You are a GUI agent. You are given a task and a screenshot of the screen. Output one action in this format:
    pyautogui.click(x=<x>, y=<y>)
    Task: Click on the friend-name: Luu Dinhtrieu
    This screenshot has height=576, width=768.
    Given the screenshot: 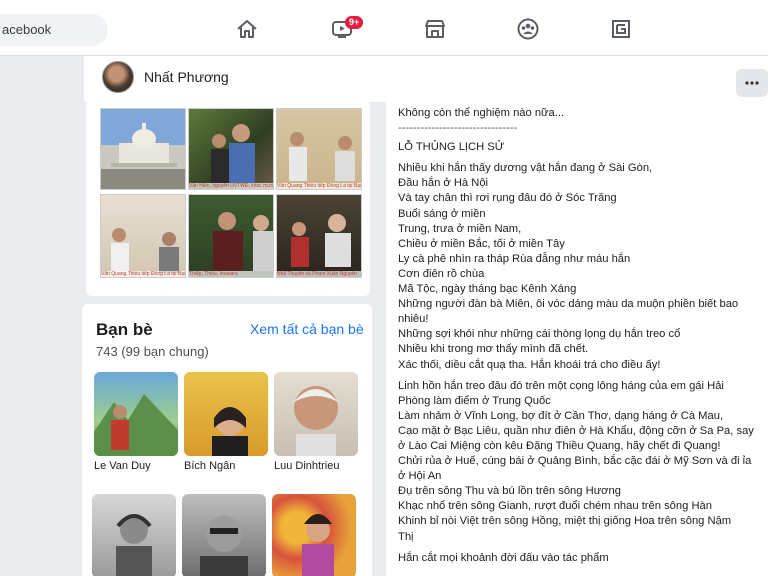 What is the action you would take?
    pyautogui.click(x=306, y=466)
    